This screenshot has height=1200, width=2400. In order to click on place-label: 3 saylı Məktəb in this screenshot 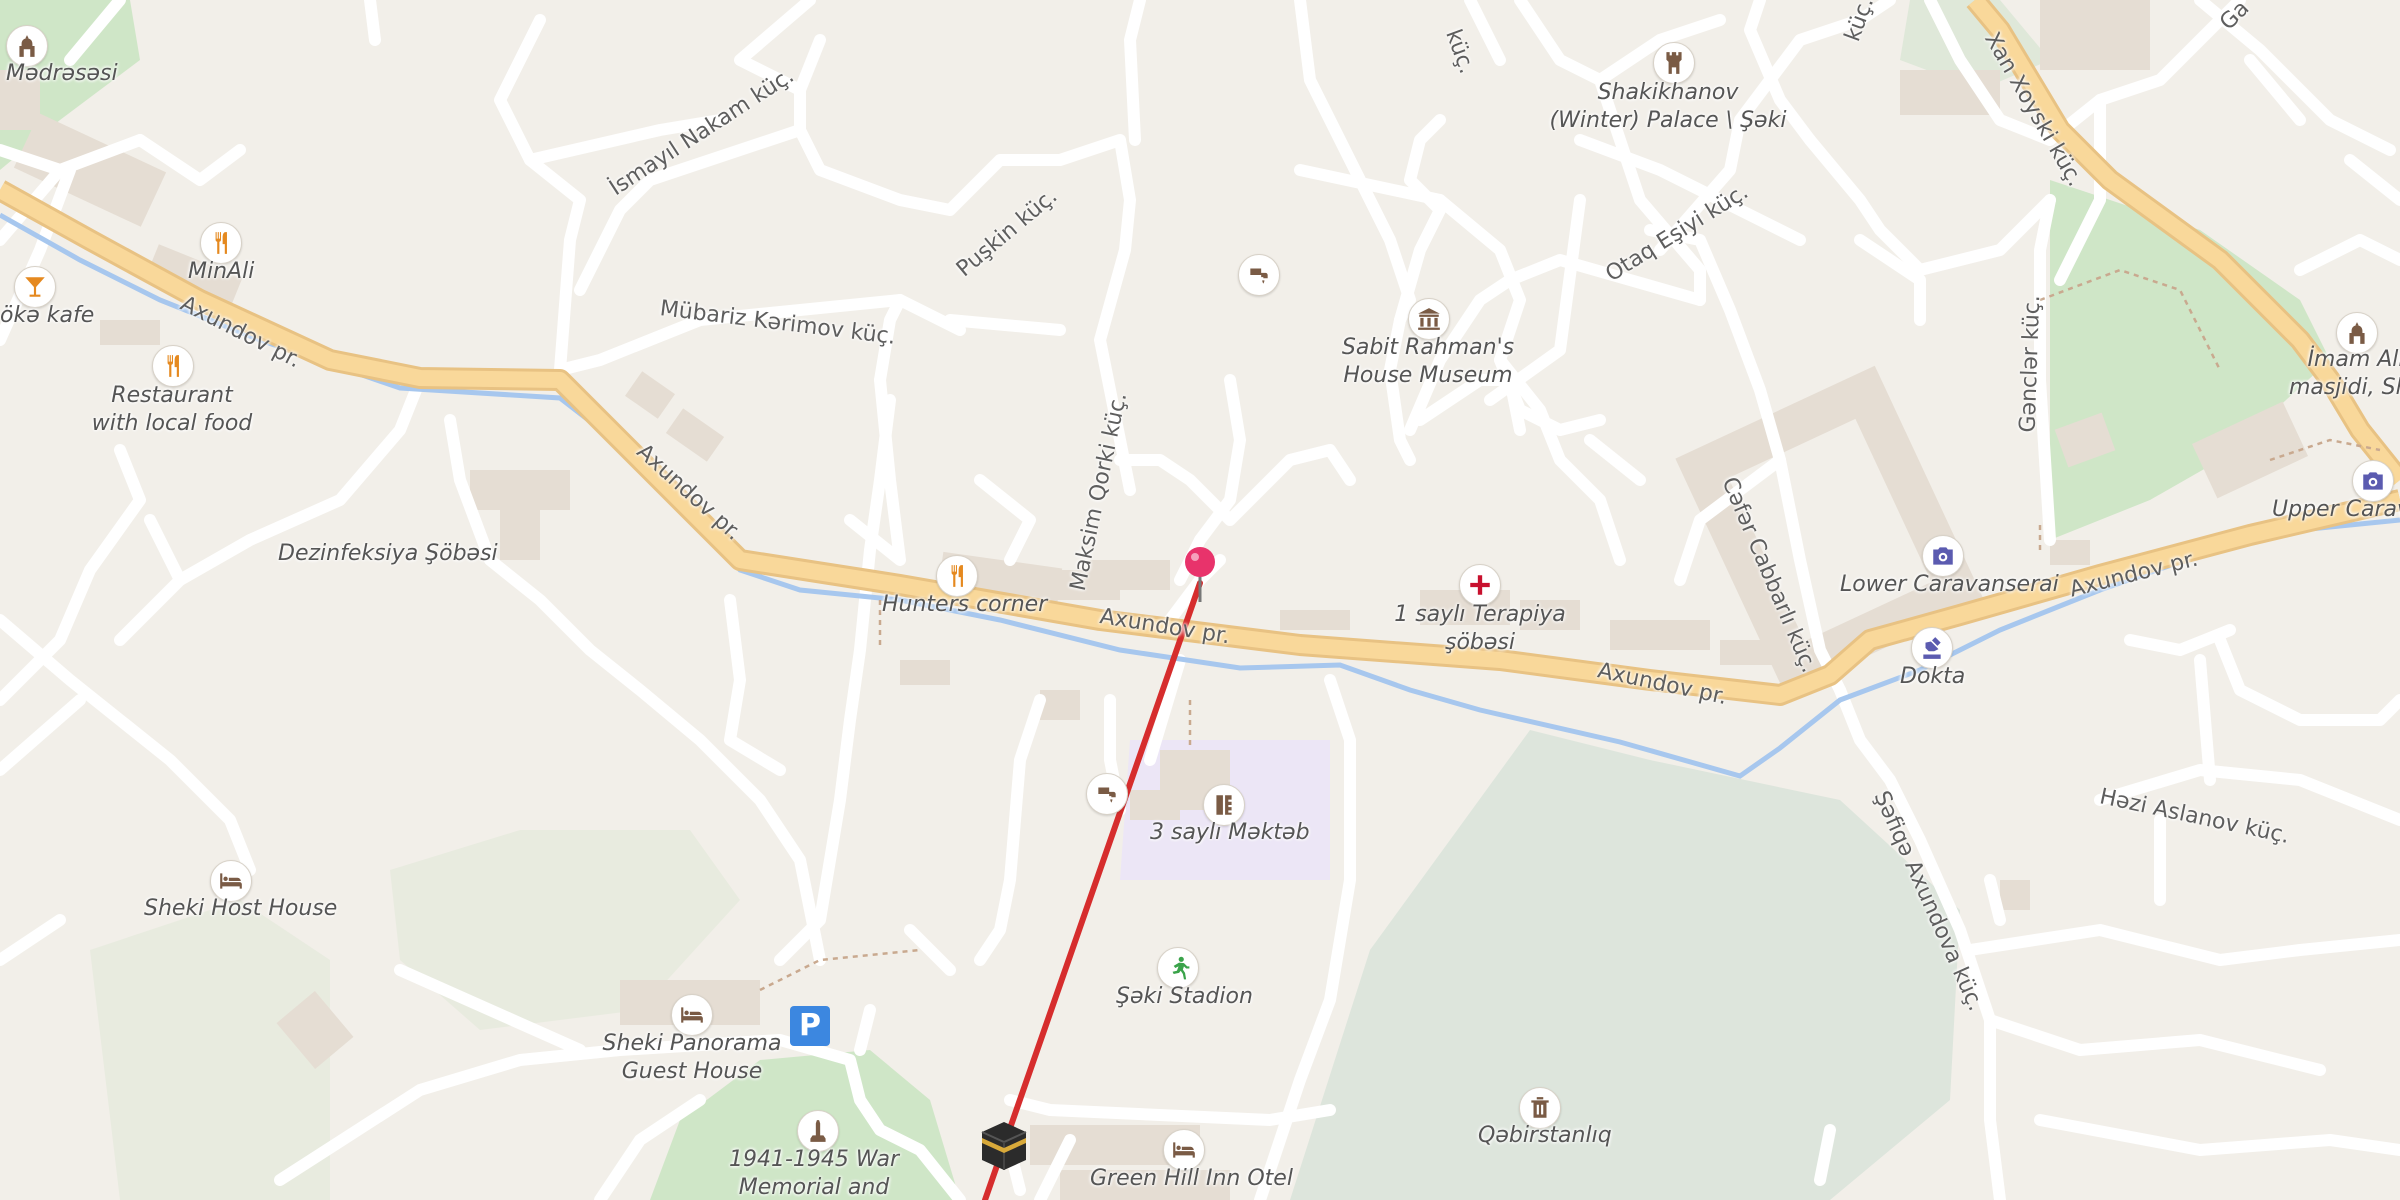, I will do `click(1230, 832)`.